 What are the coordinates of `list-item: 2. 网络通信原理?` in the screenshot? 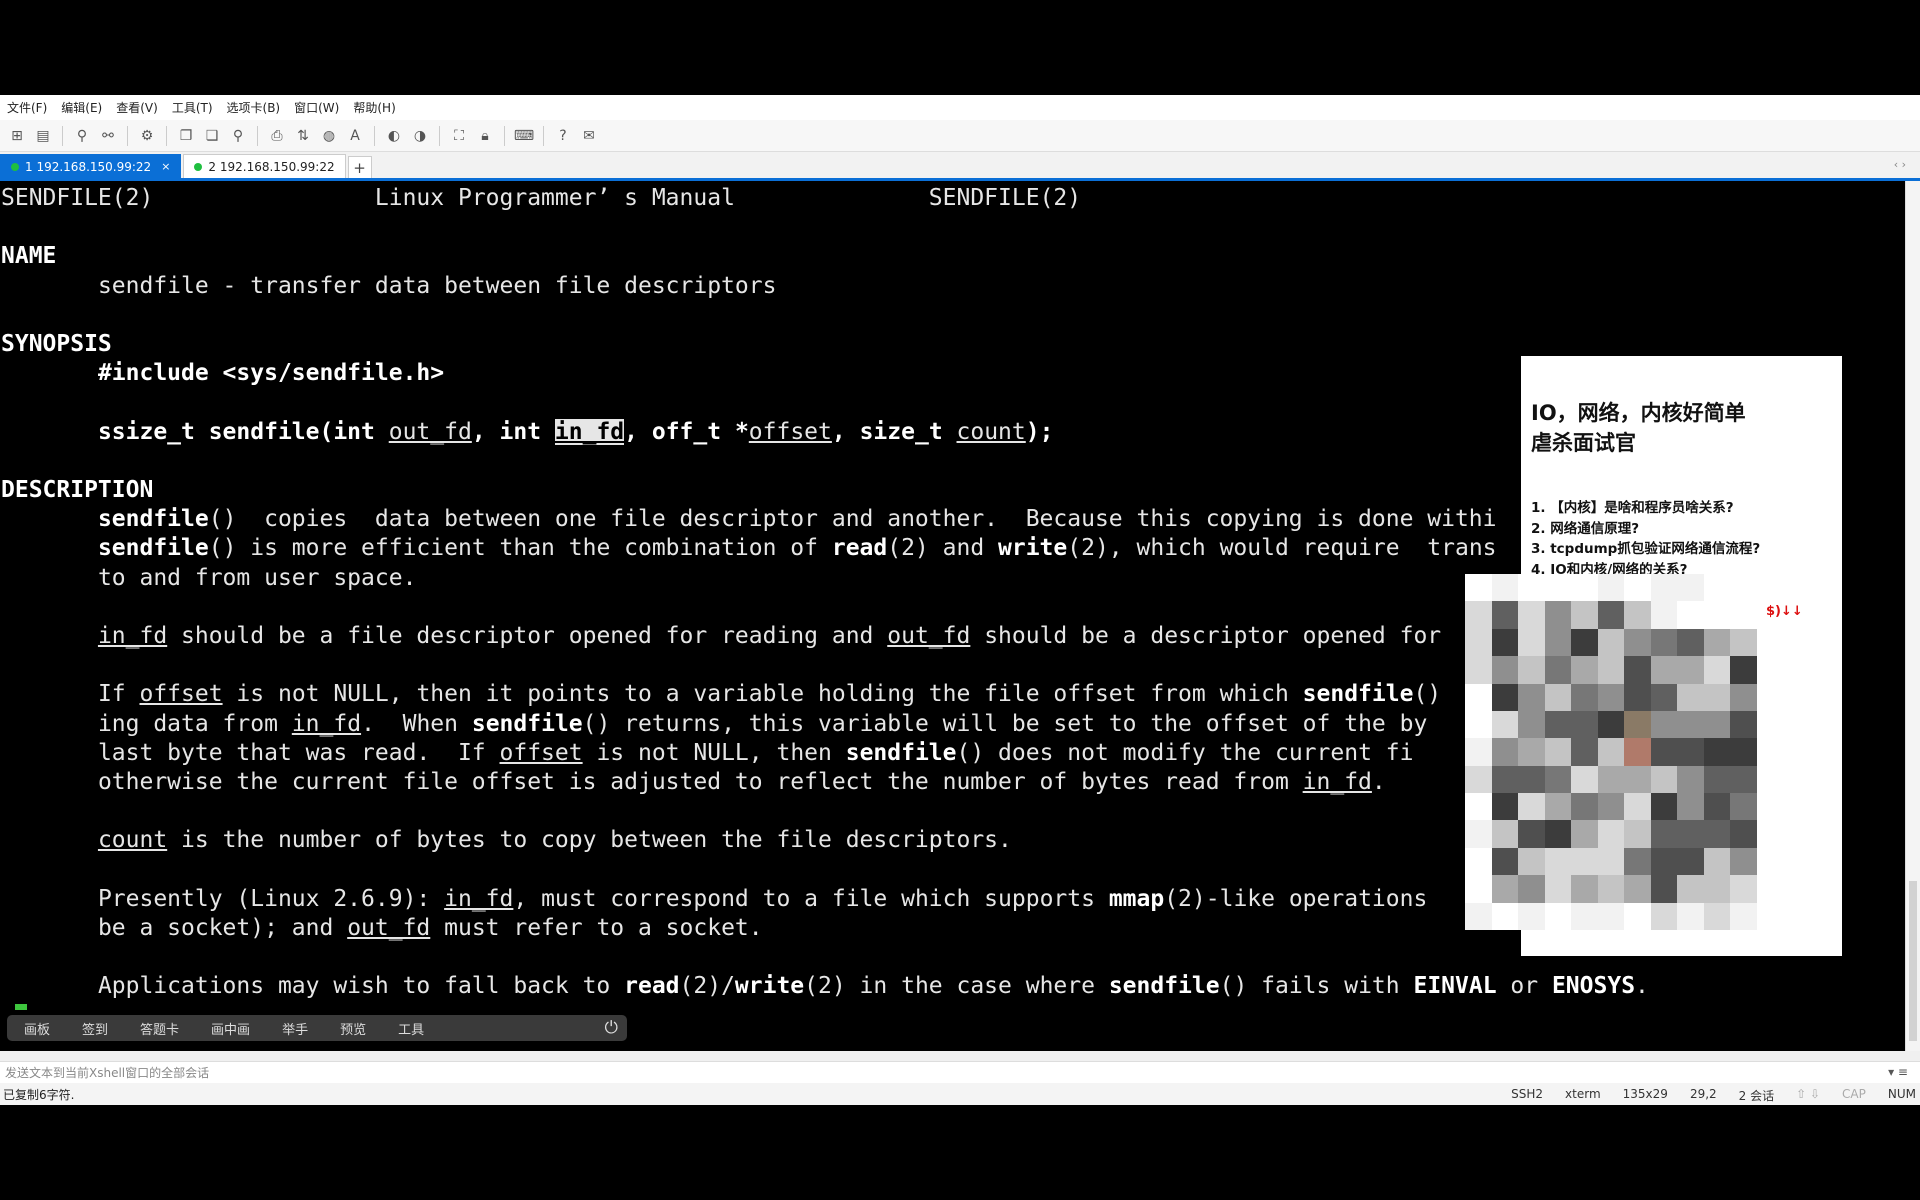 It's located at (1585, 528).